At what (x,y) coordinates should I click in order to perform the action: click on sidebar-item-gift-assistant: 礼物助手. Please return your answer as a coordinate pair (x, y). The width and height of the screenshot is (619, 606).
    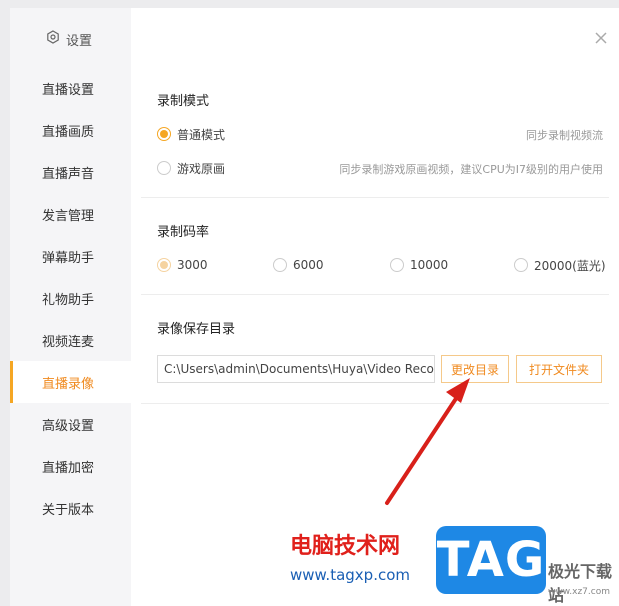
    Looking at the image, I should click on (70, 298).